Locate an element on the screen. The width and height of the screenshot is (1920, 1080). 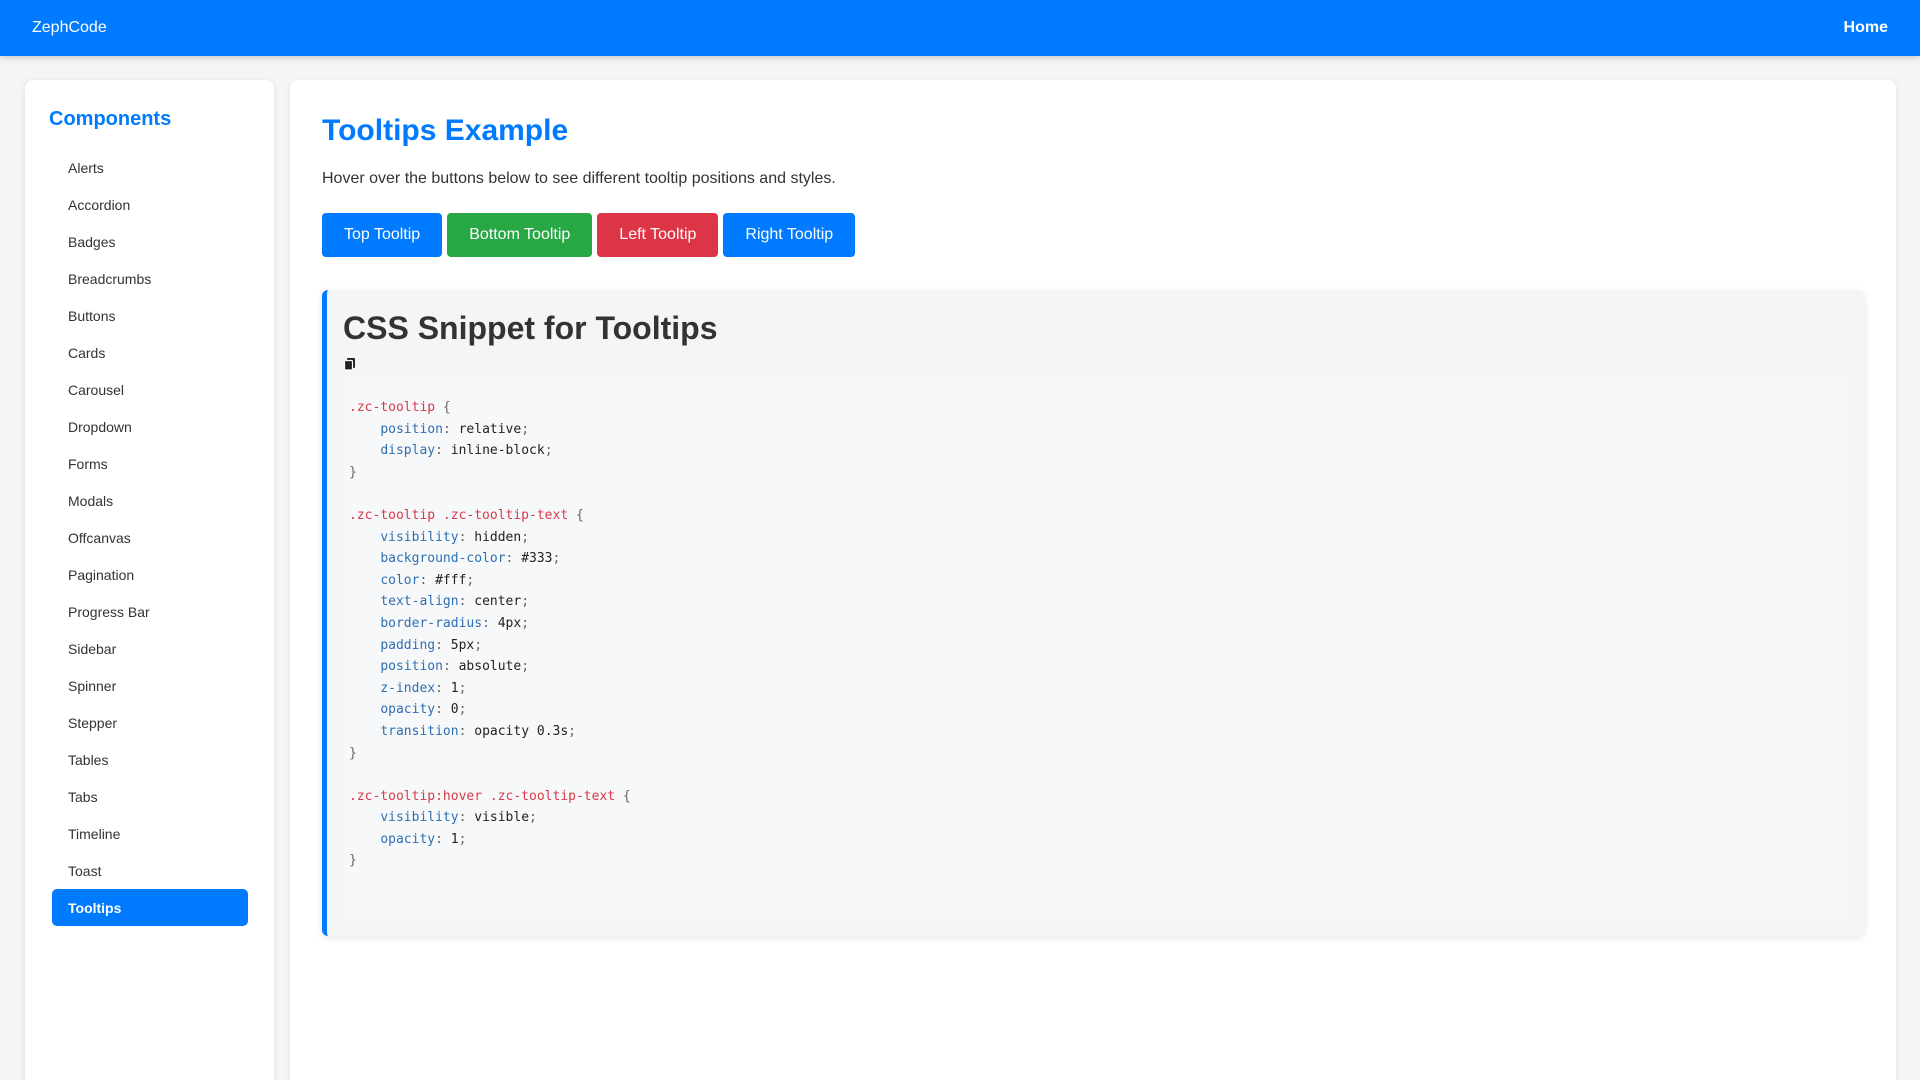
code-property: color is located at coordinates (400, 580).